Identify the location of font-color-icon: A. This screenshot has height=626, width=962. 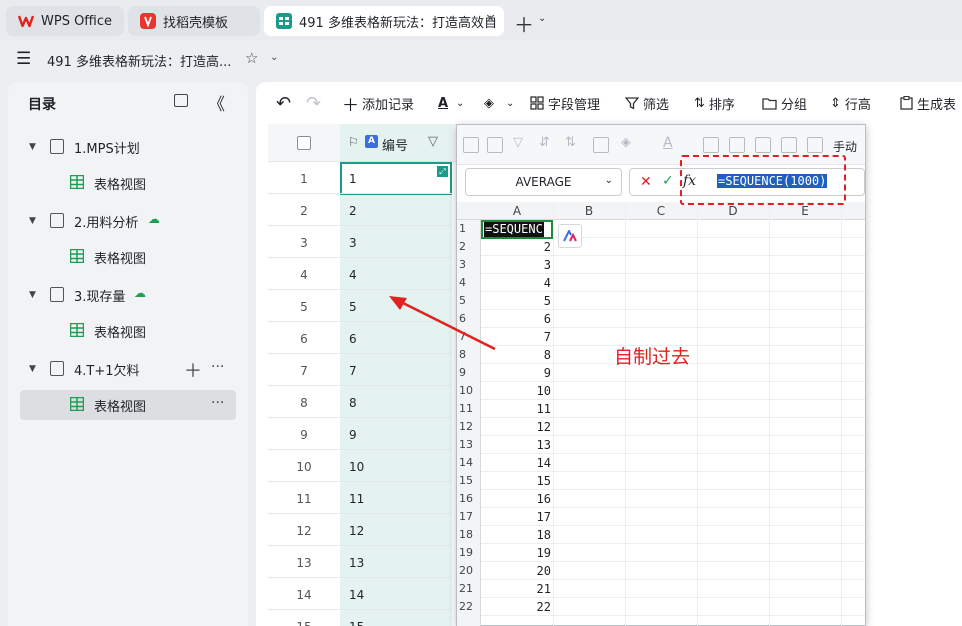
(671, 143).